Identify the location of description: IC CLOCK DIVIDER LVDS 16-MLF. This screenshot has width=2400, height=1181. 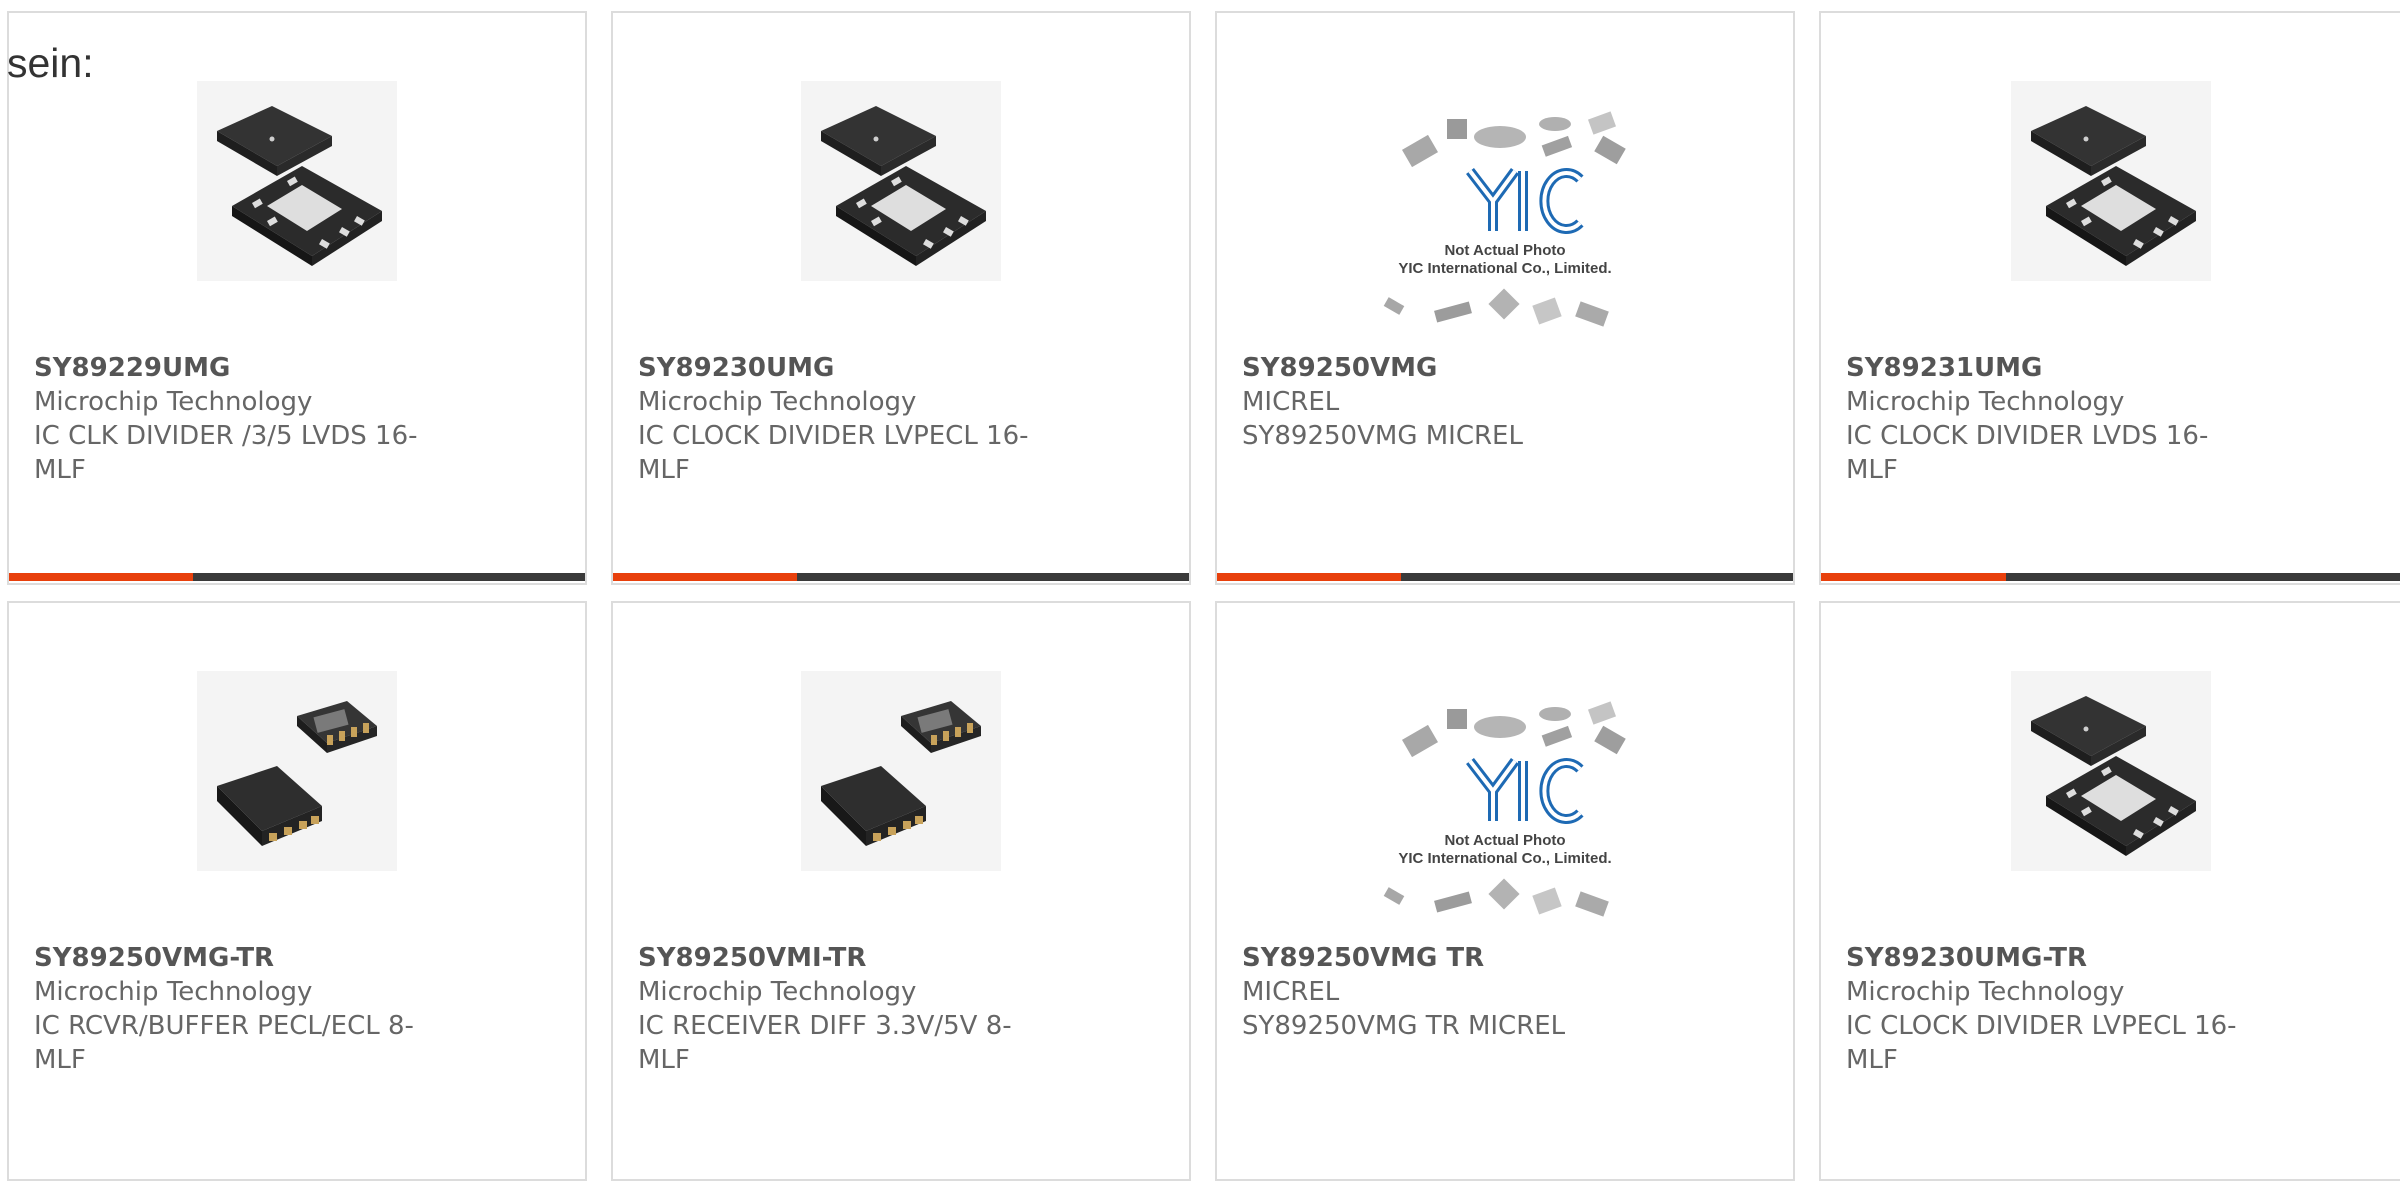
(2027, 453).